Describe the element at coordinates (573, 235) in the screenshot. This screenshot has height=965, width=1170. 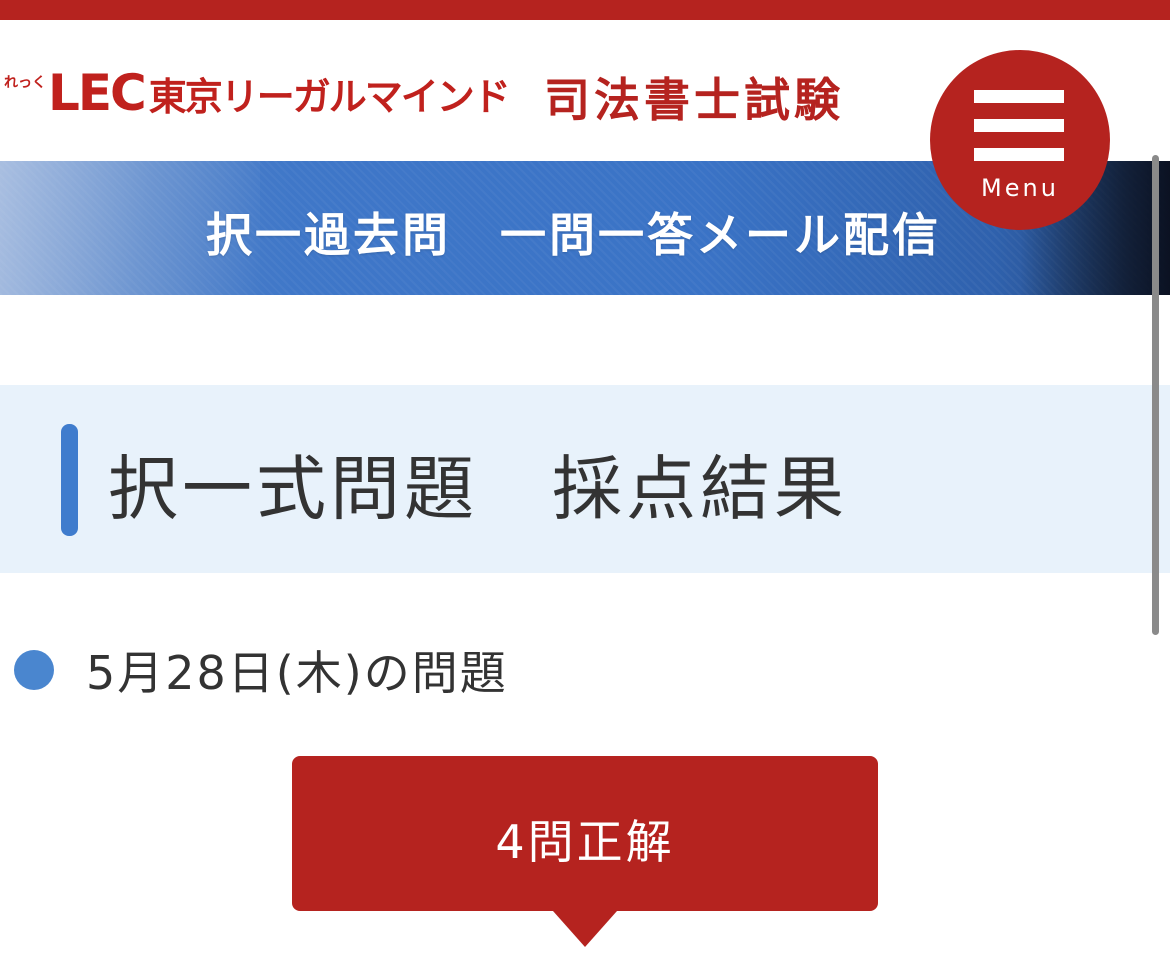
I see `banner-title: 択一過去問 一問一答メール配信` at that location.